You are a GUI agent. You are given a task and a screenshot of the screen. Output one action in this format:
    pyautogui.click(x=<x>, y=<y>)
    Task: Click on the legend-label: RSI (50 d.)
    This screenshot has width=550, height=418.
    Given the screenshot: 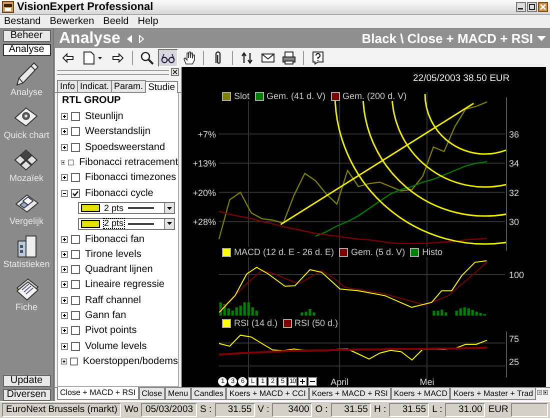 What is the action you would take?
    pyautogui.click(x=317, y=323)
    